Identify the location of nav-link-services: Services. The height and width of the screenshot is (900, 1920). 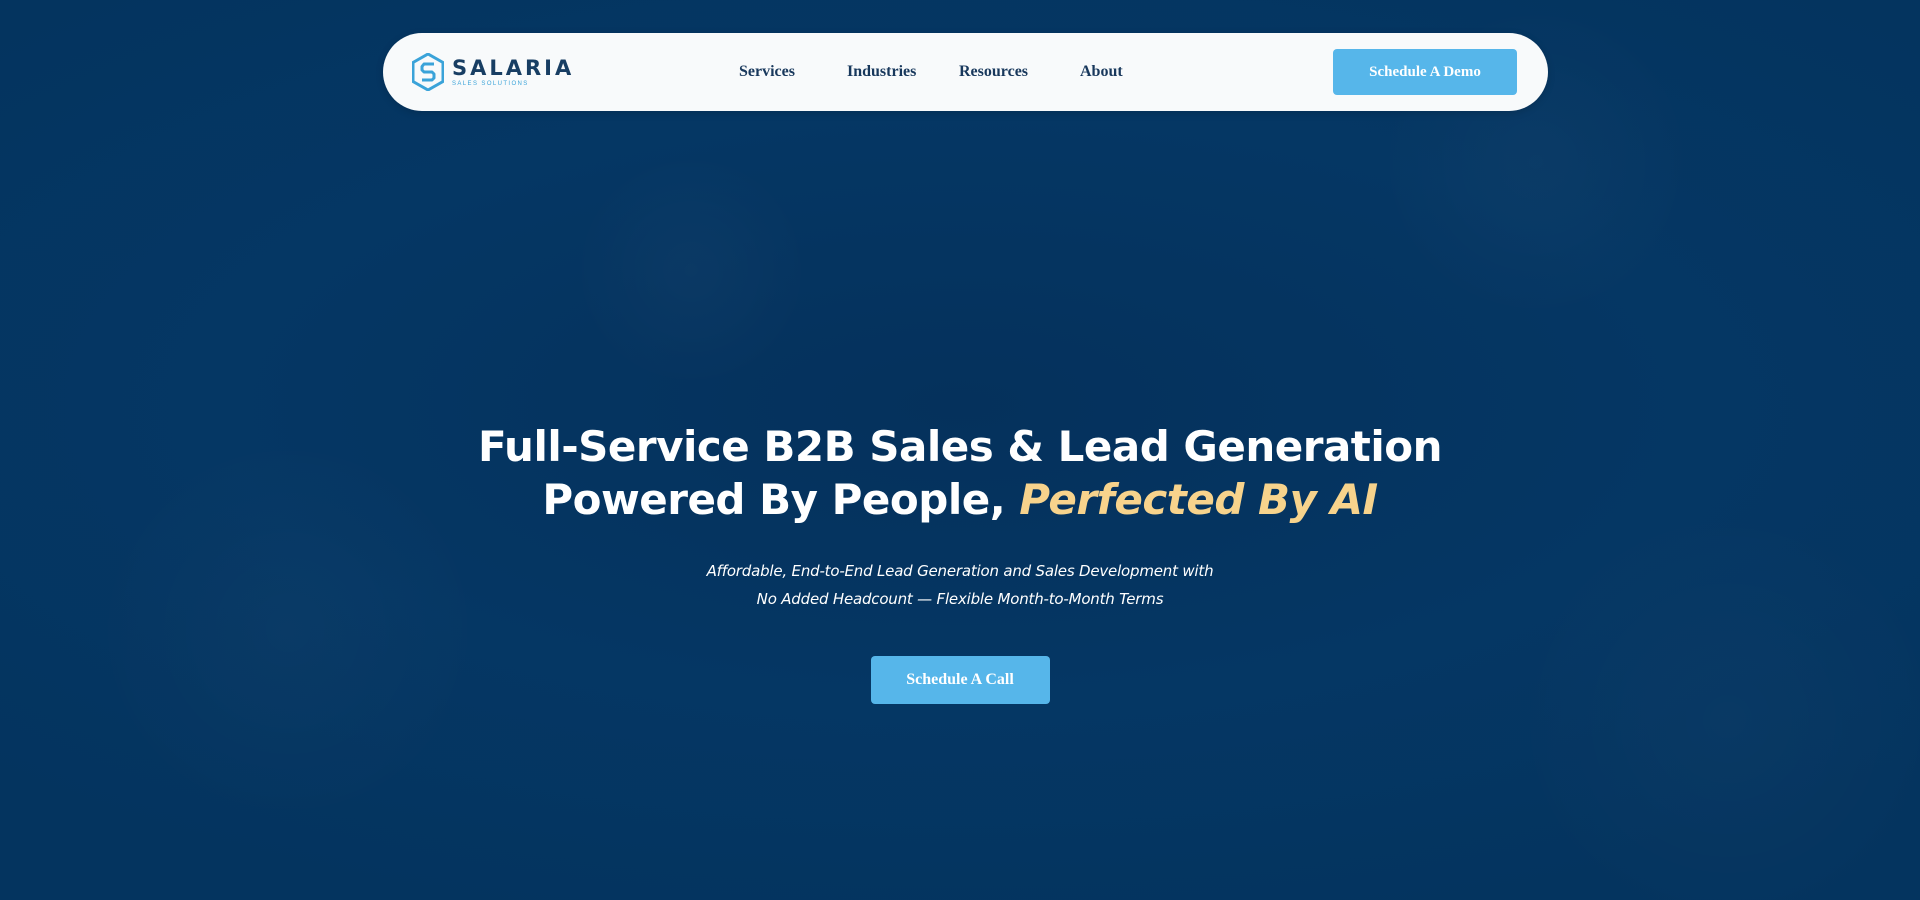
(767, 72).